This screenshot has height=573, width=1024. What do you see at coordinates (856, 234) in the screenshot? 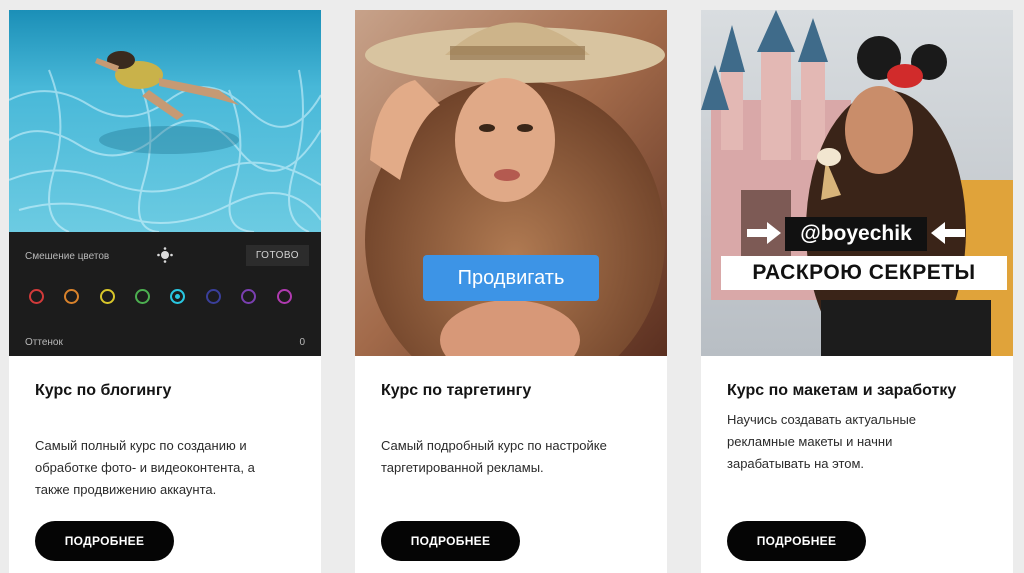
I see `instagram-handle: @boyechik` at bounding box center [856, 234].